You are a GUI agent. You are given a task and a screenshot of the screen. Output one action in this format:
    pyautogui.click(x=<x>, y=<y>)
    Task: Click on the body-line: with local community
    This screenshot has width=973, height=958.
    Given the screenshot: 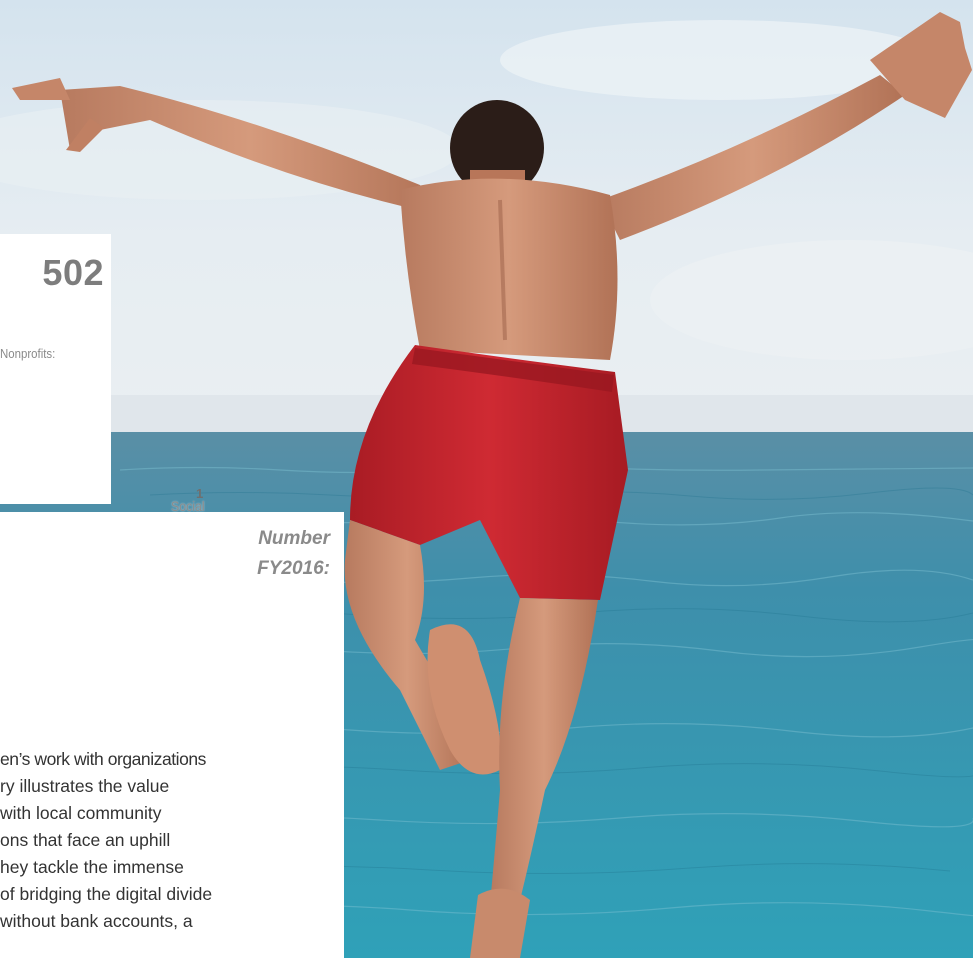 What is the action you would take?
    pyautogui.click(x=81, y=813)
    